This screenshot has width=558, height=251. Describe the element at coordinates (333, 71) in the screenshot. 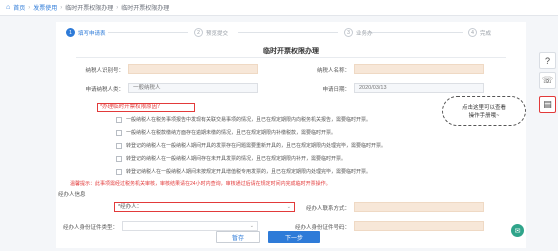

I see `taxpayer-name-label: 纳税人名称：` at that location.